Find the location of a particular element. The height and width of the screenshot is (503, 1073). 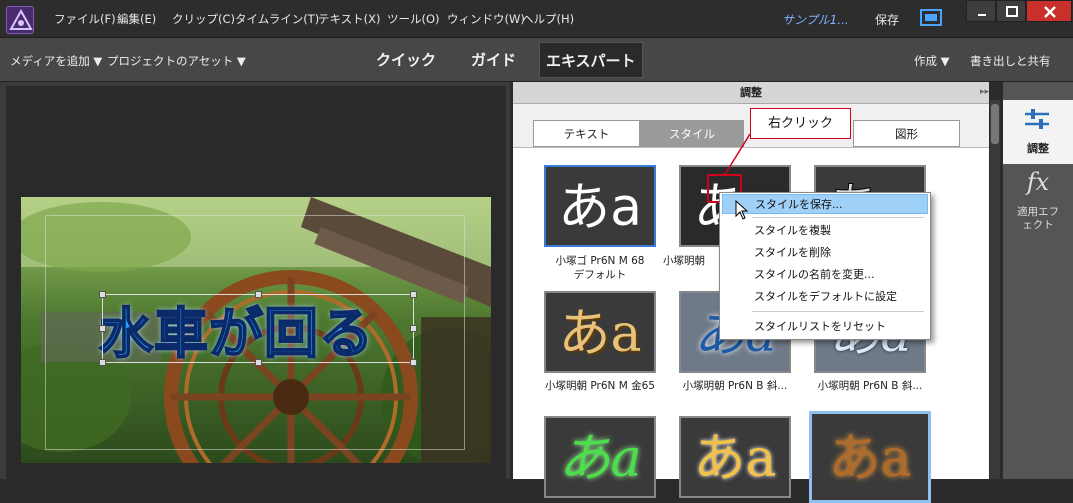

tab-text: テキスト is located at coordinates (586, 133).